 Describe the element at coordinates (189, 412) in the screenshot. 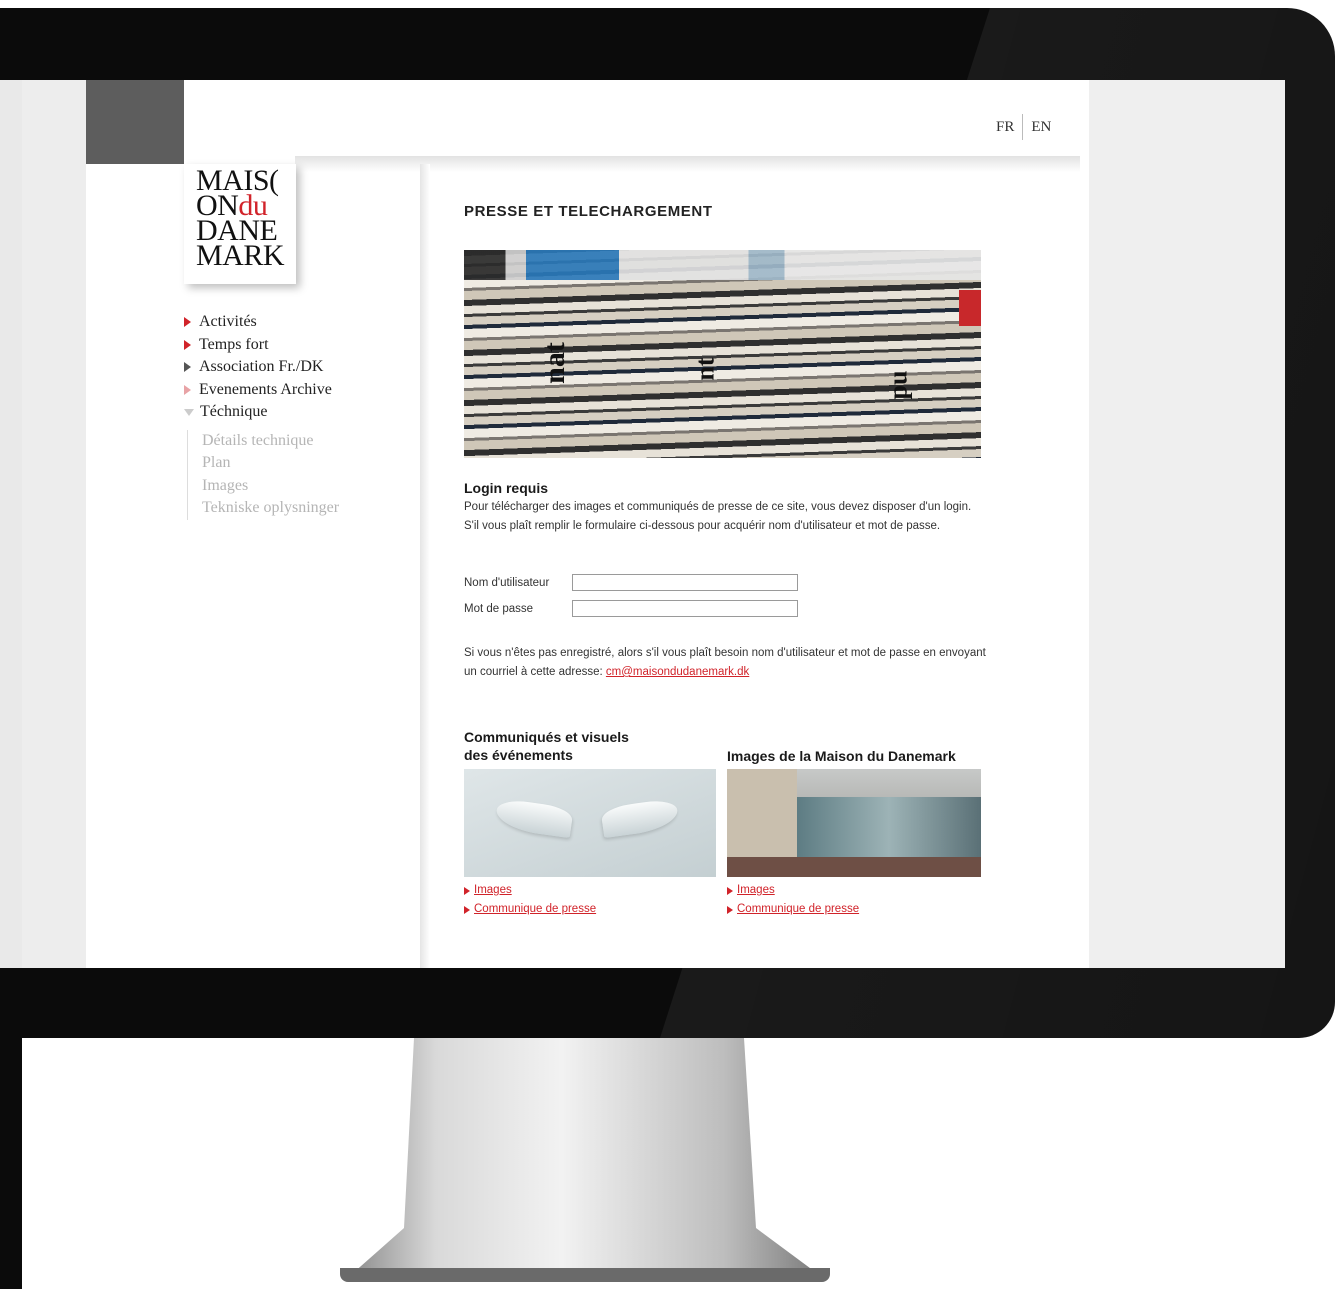

I see `arrow-down-icon` at that location.